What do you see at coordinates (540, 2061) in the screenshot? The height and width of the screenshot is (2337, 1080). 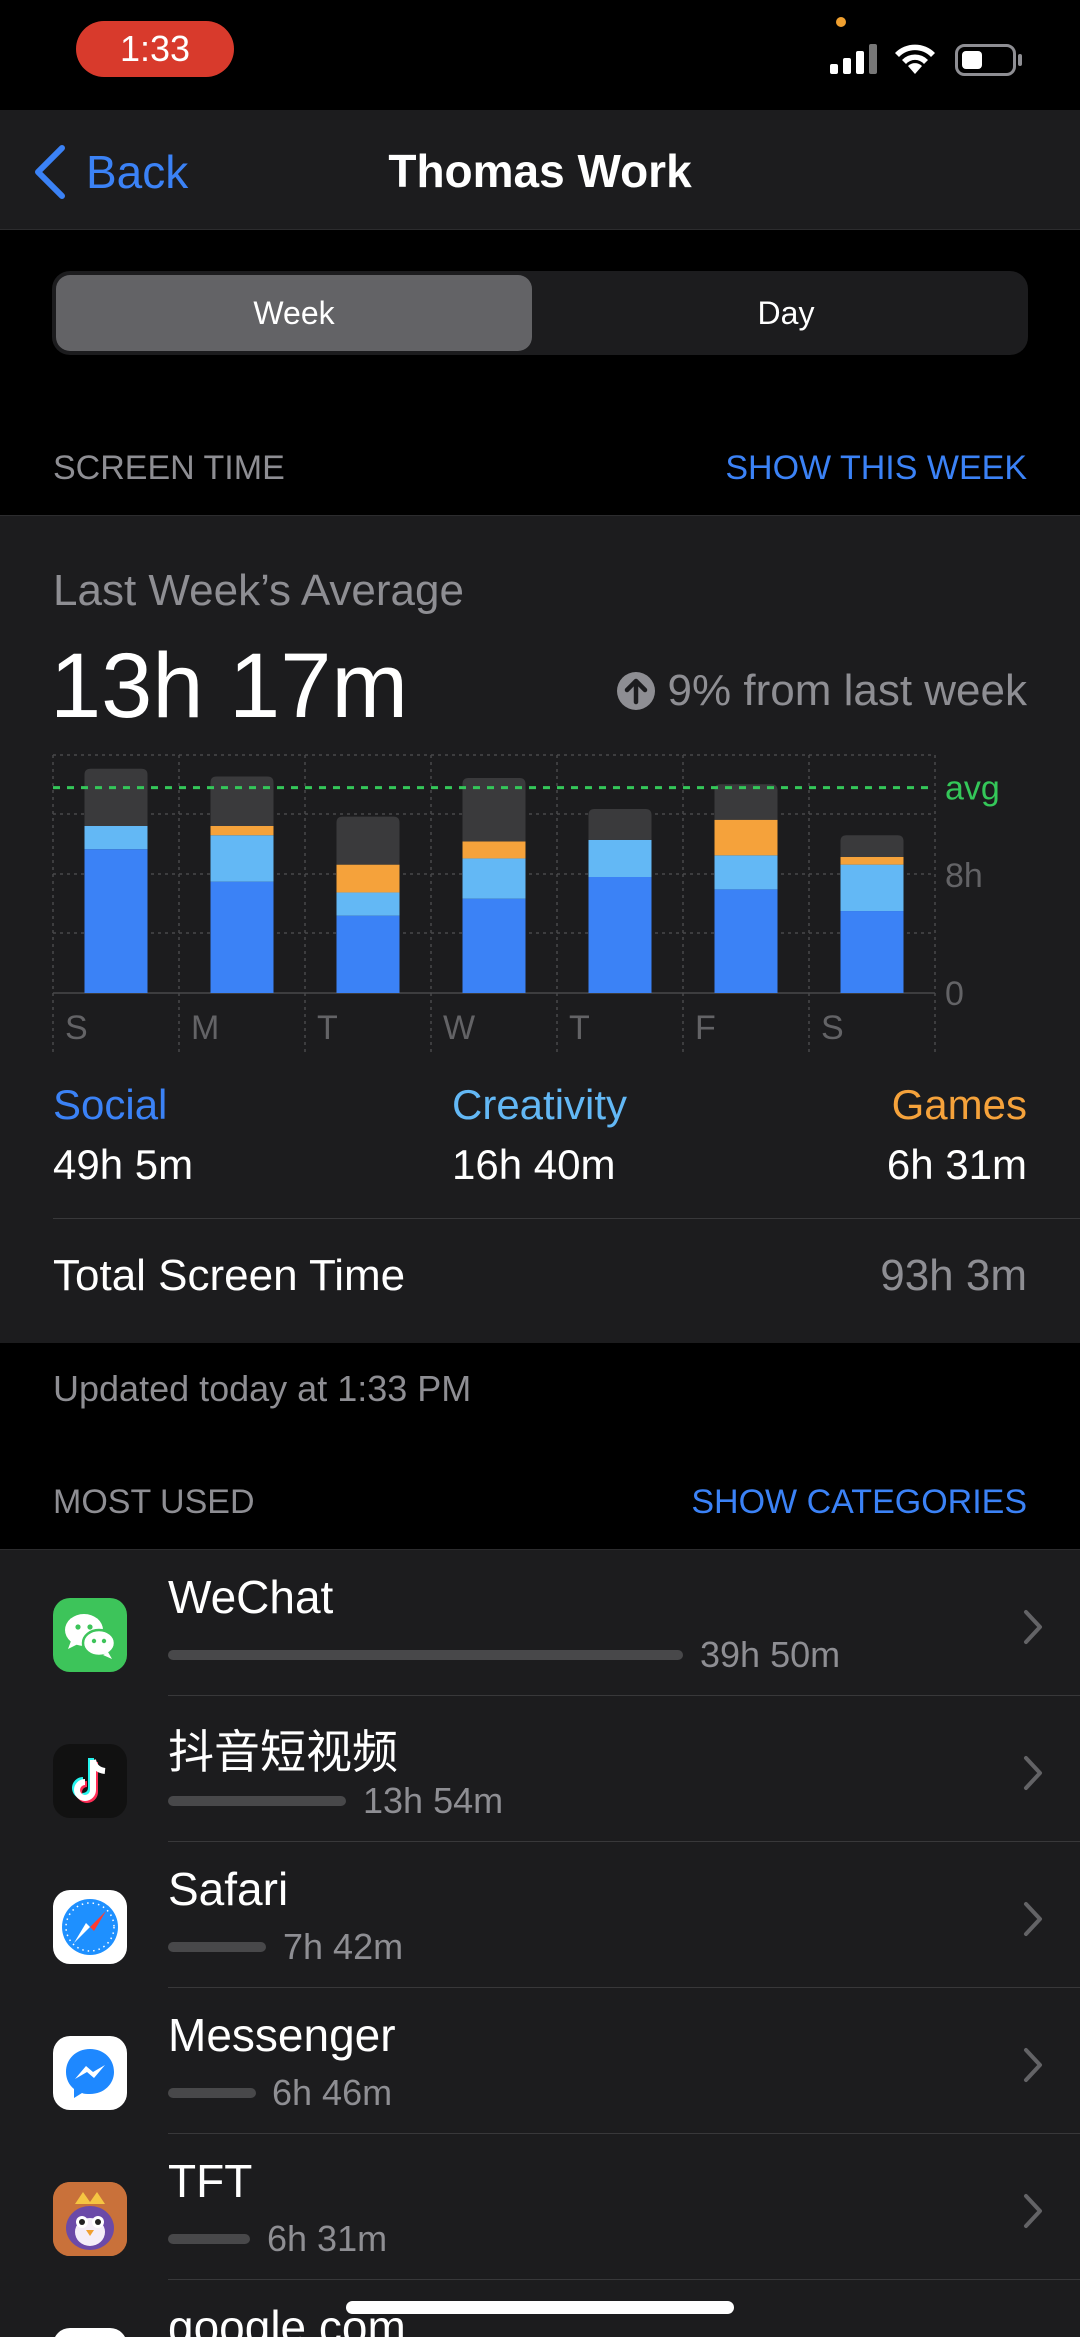 I see `app-row-messenger: Messenger 6h 46m` at bounding box center [540, 2061].